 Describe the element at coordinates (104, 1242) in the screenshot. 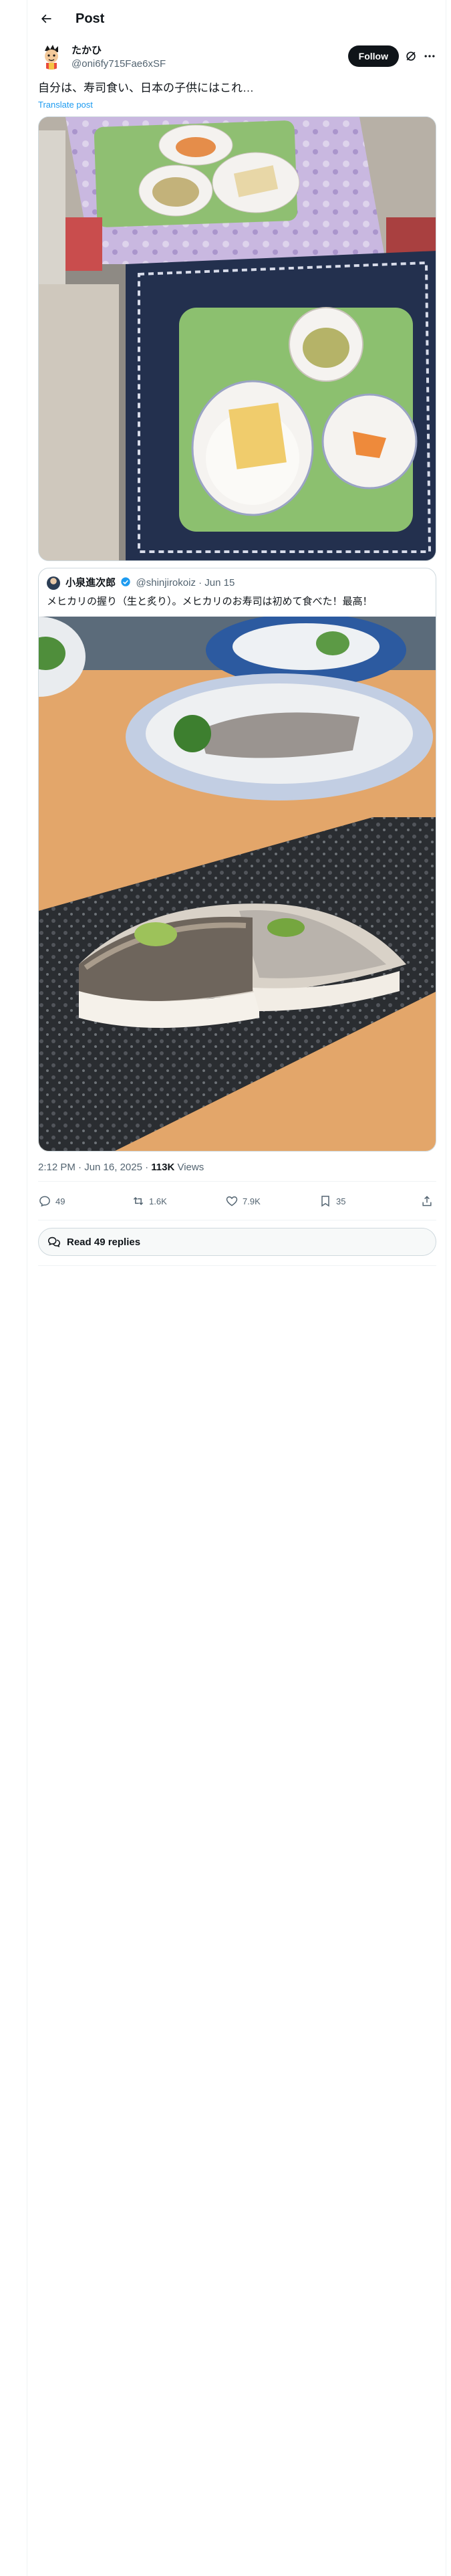

I see `read-replies-label: Read 49 replies` at that location.